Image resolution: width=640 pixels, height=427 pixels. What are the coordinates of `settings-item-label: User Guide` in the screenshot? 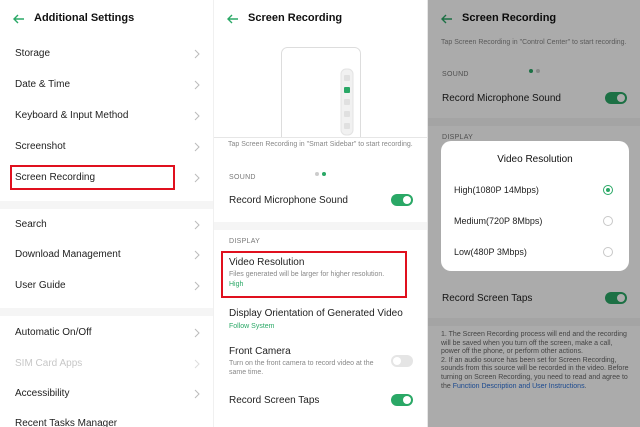 It's located at (40, 285).